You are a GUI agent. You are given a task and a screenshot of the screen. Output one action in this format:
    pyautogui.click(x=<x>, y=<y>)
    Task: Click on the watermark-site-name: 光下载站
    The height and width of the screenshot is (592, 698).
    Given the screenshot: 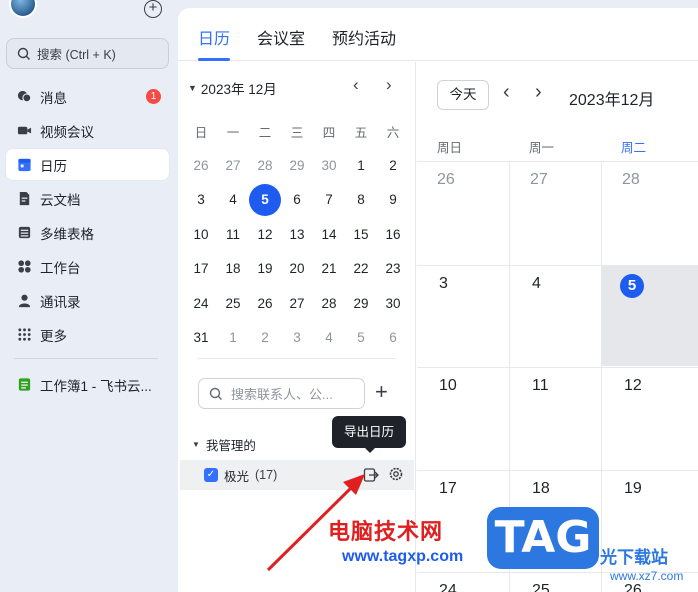 What is the action you would take?
    pyautogui.click(x=634, y=557)
    